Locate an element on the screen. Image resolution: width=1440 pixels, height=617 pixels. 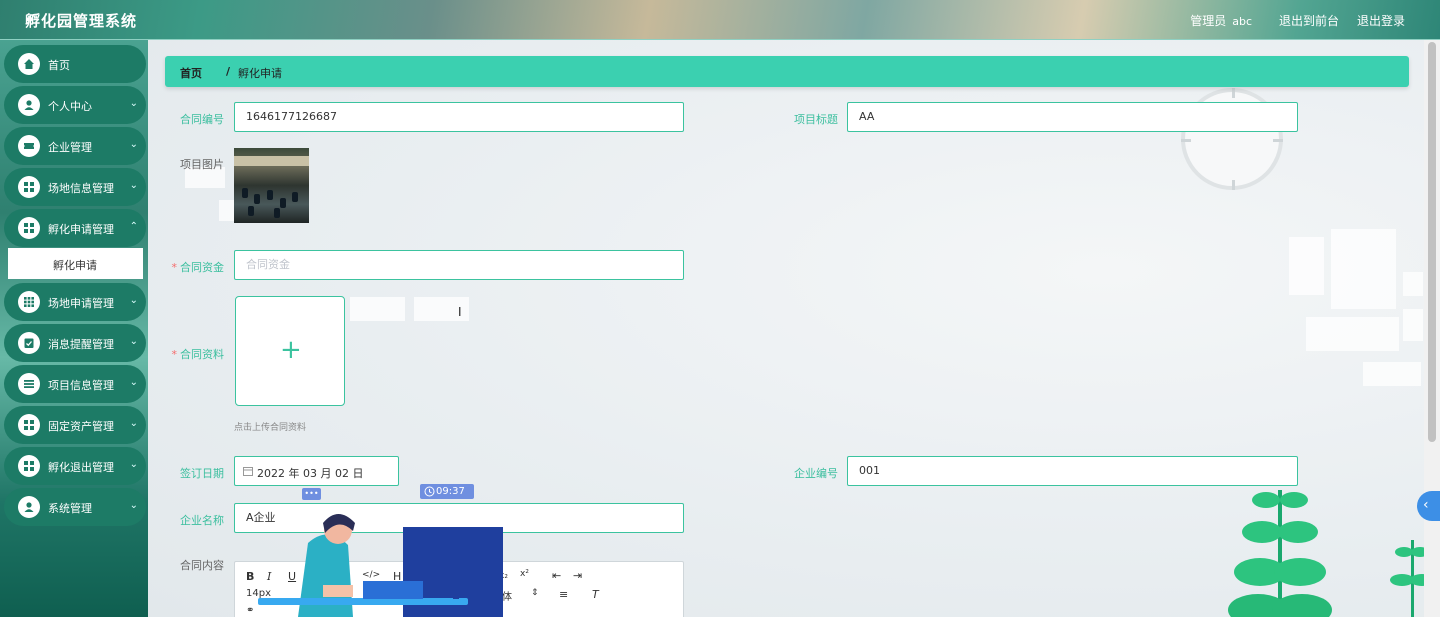
background-color-button: A is located at coordinates (440, 594).